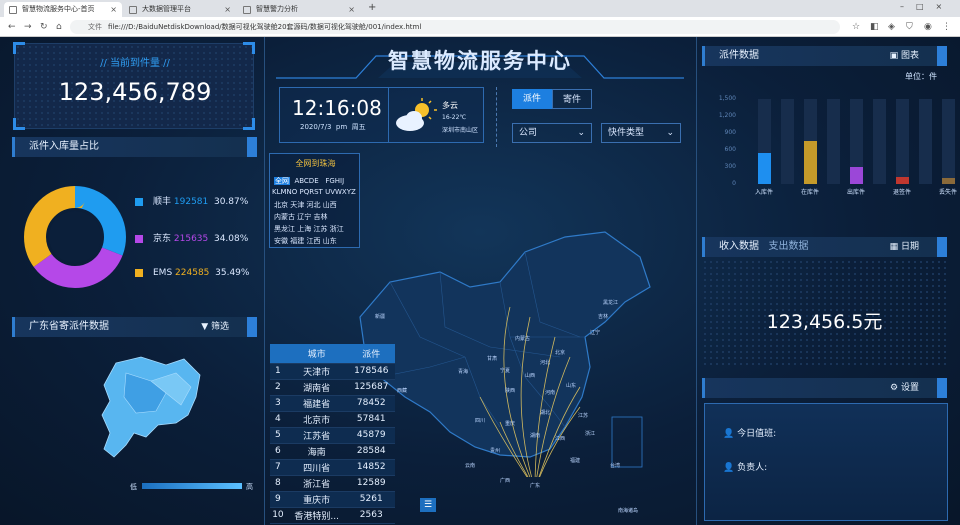  I want to click on map-label: 新疆, so click(380, 317).